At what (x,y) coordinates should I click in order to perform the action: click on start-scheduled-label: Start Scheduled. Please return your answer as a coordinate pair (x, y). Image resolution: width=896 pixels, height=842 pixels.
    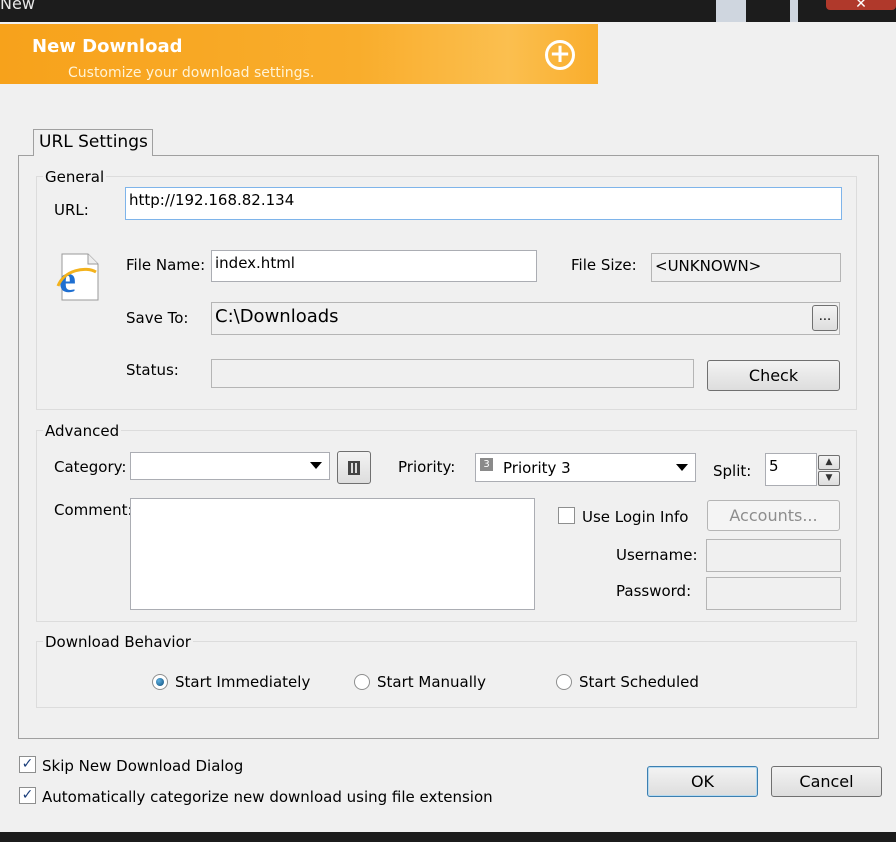
    Looking at the image, I should click on (639, 682).